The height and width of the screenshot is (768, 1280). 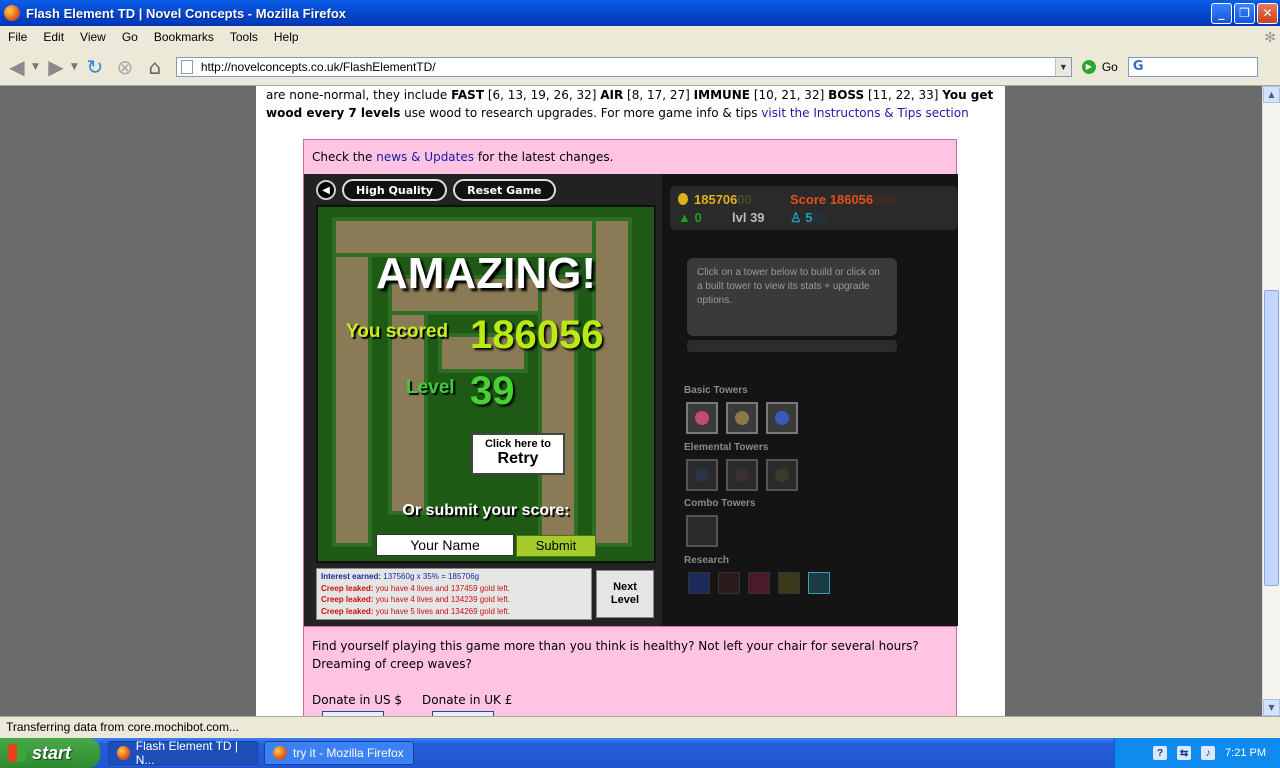 I want to click on fast-label: FAST, so click(x=467, y=95).